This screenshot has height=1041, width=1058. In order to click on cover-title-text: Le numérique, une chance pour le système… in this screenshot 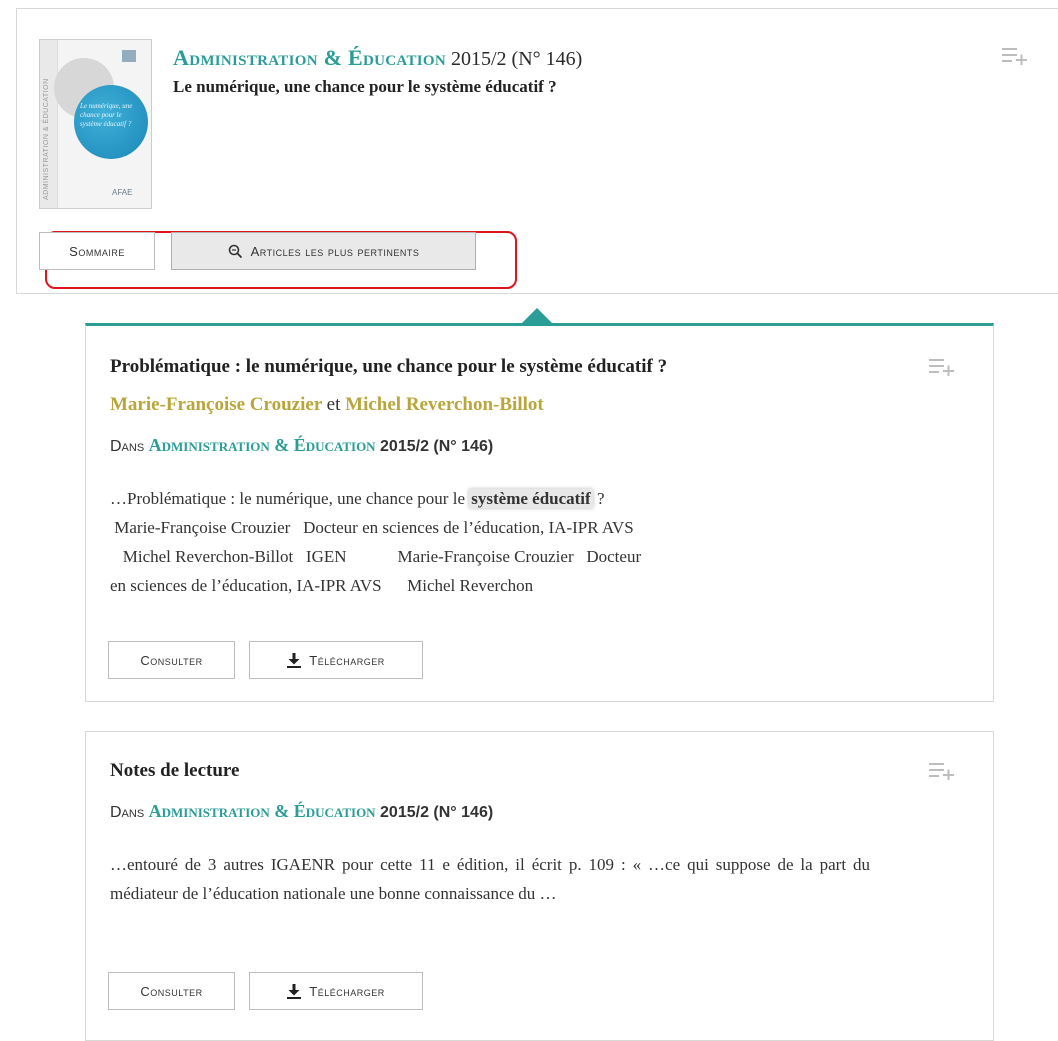, I will do `click(106, 115)`.